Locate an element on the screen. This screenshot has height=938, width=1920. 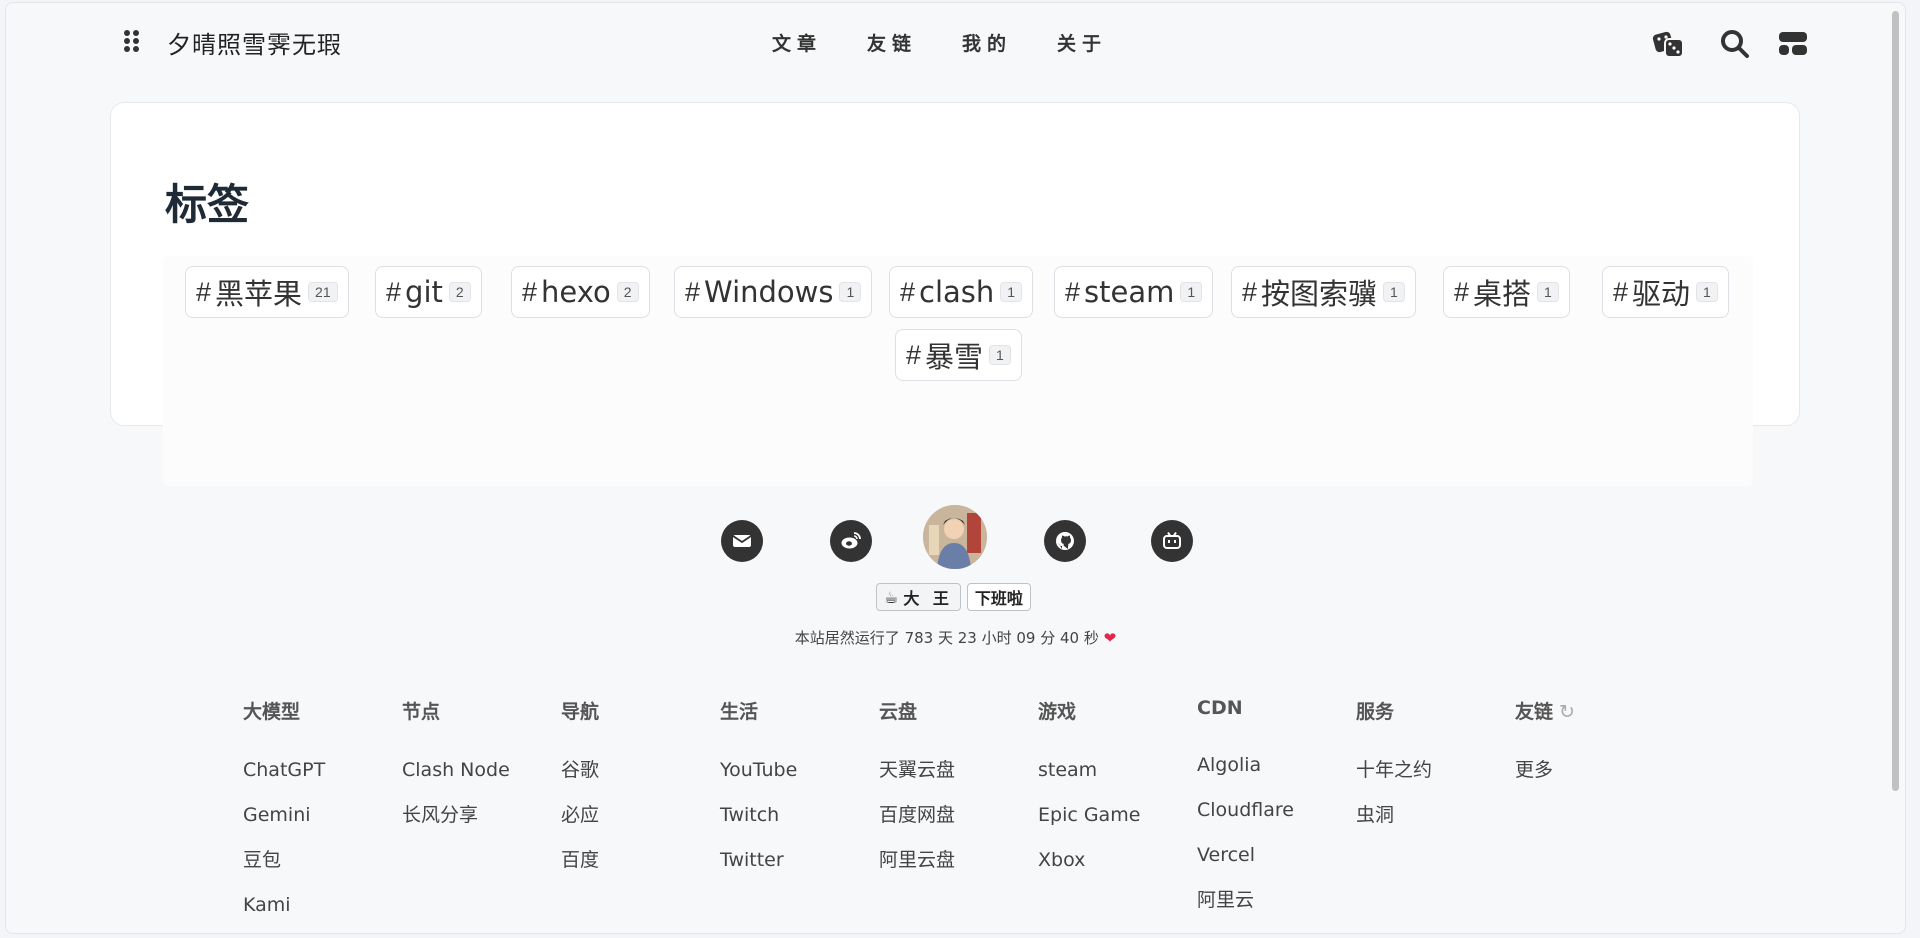
column-title: 大模型 is located at coordinates (272, 712).